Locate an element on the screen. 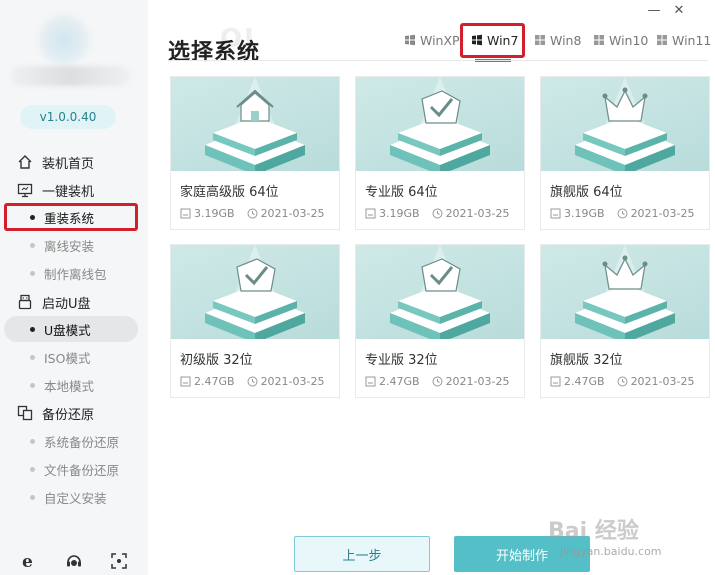 The height and width of the screenshot is (575, 715). svg-text: e is located at coordinates (27, 561).